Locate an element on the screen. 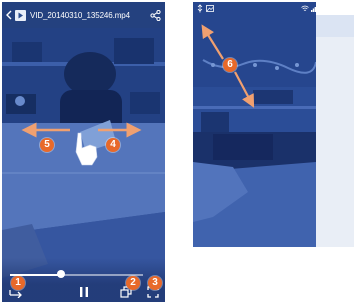 The width and height of the screenshot is (354, 304). battery-icon is located at coordinates (325, 8).